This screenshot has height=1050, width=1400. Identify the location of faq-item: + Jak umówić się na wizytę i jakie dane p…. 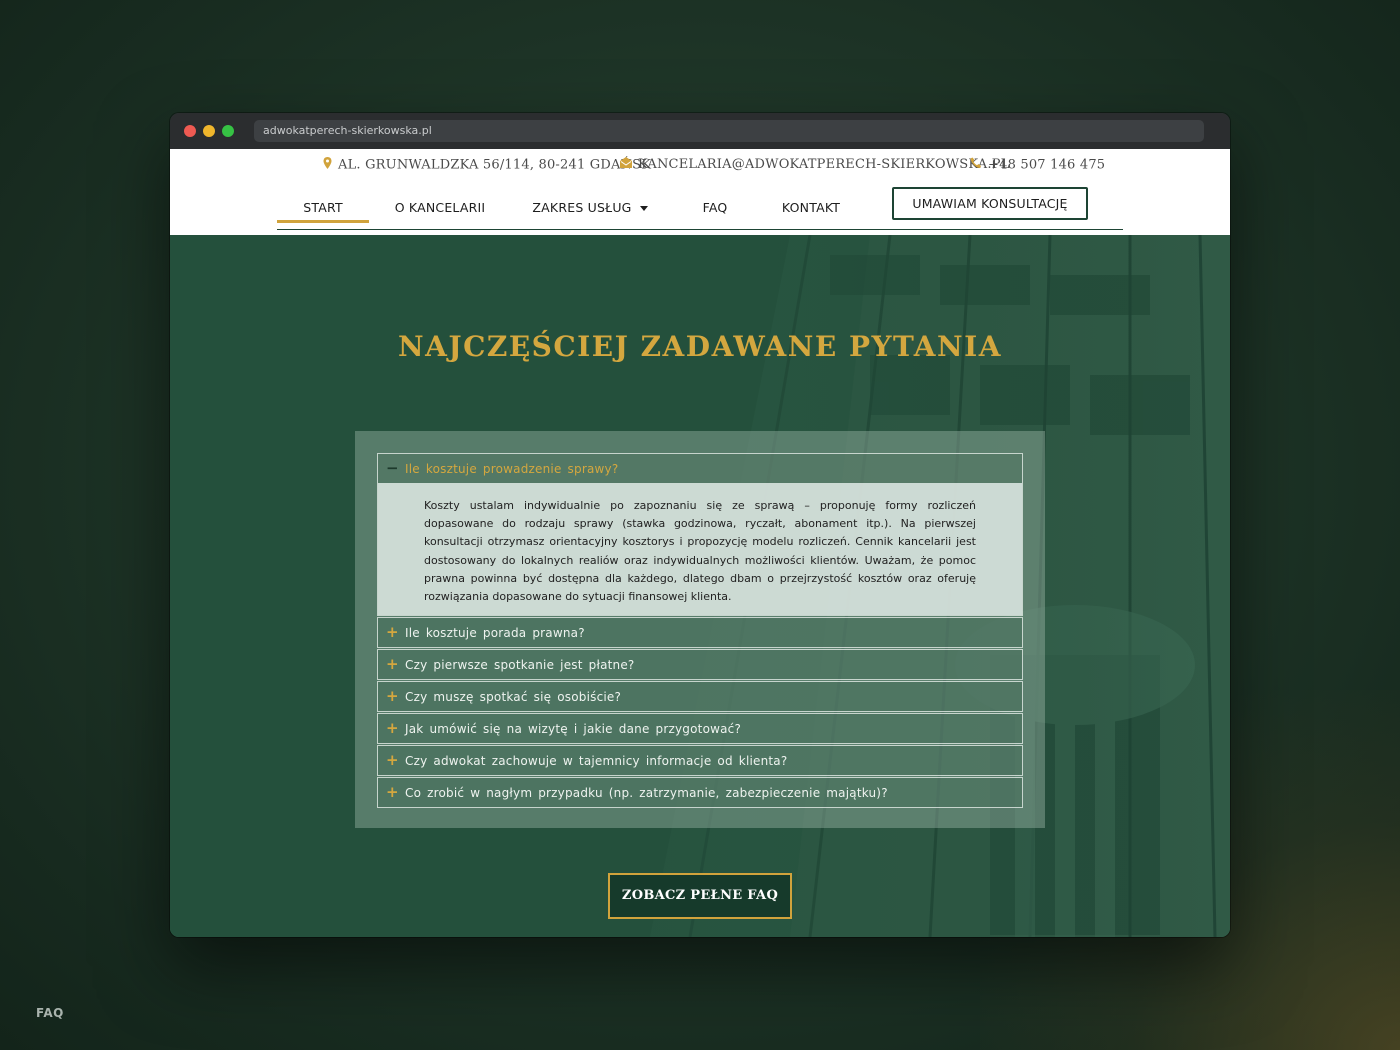
(700, 728).